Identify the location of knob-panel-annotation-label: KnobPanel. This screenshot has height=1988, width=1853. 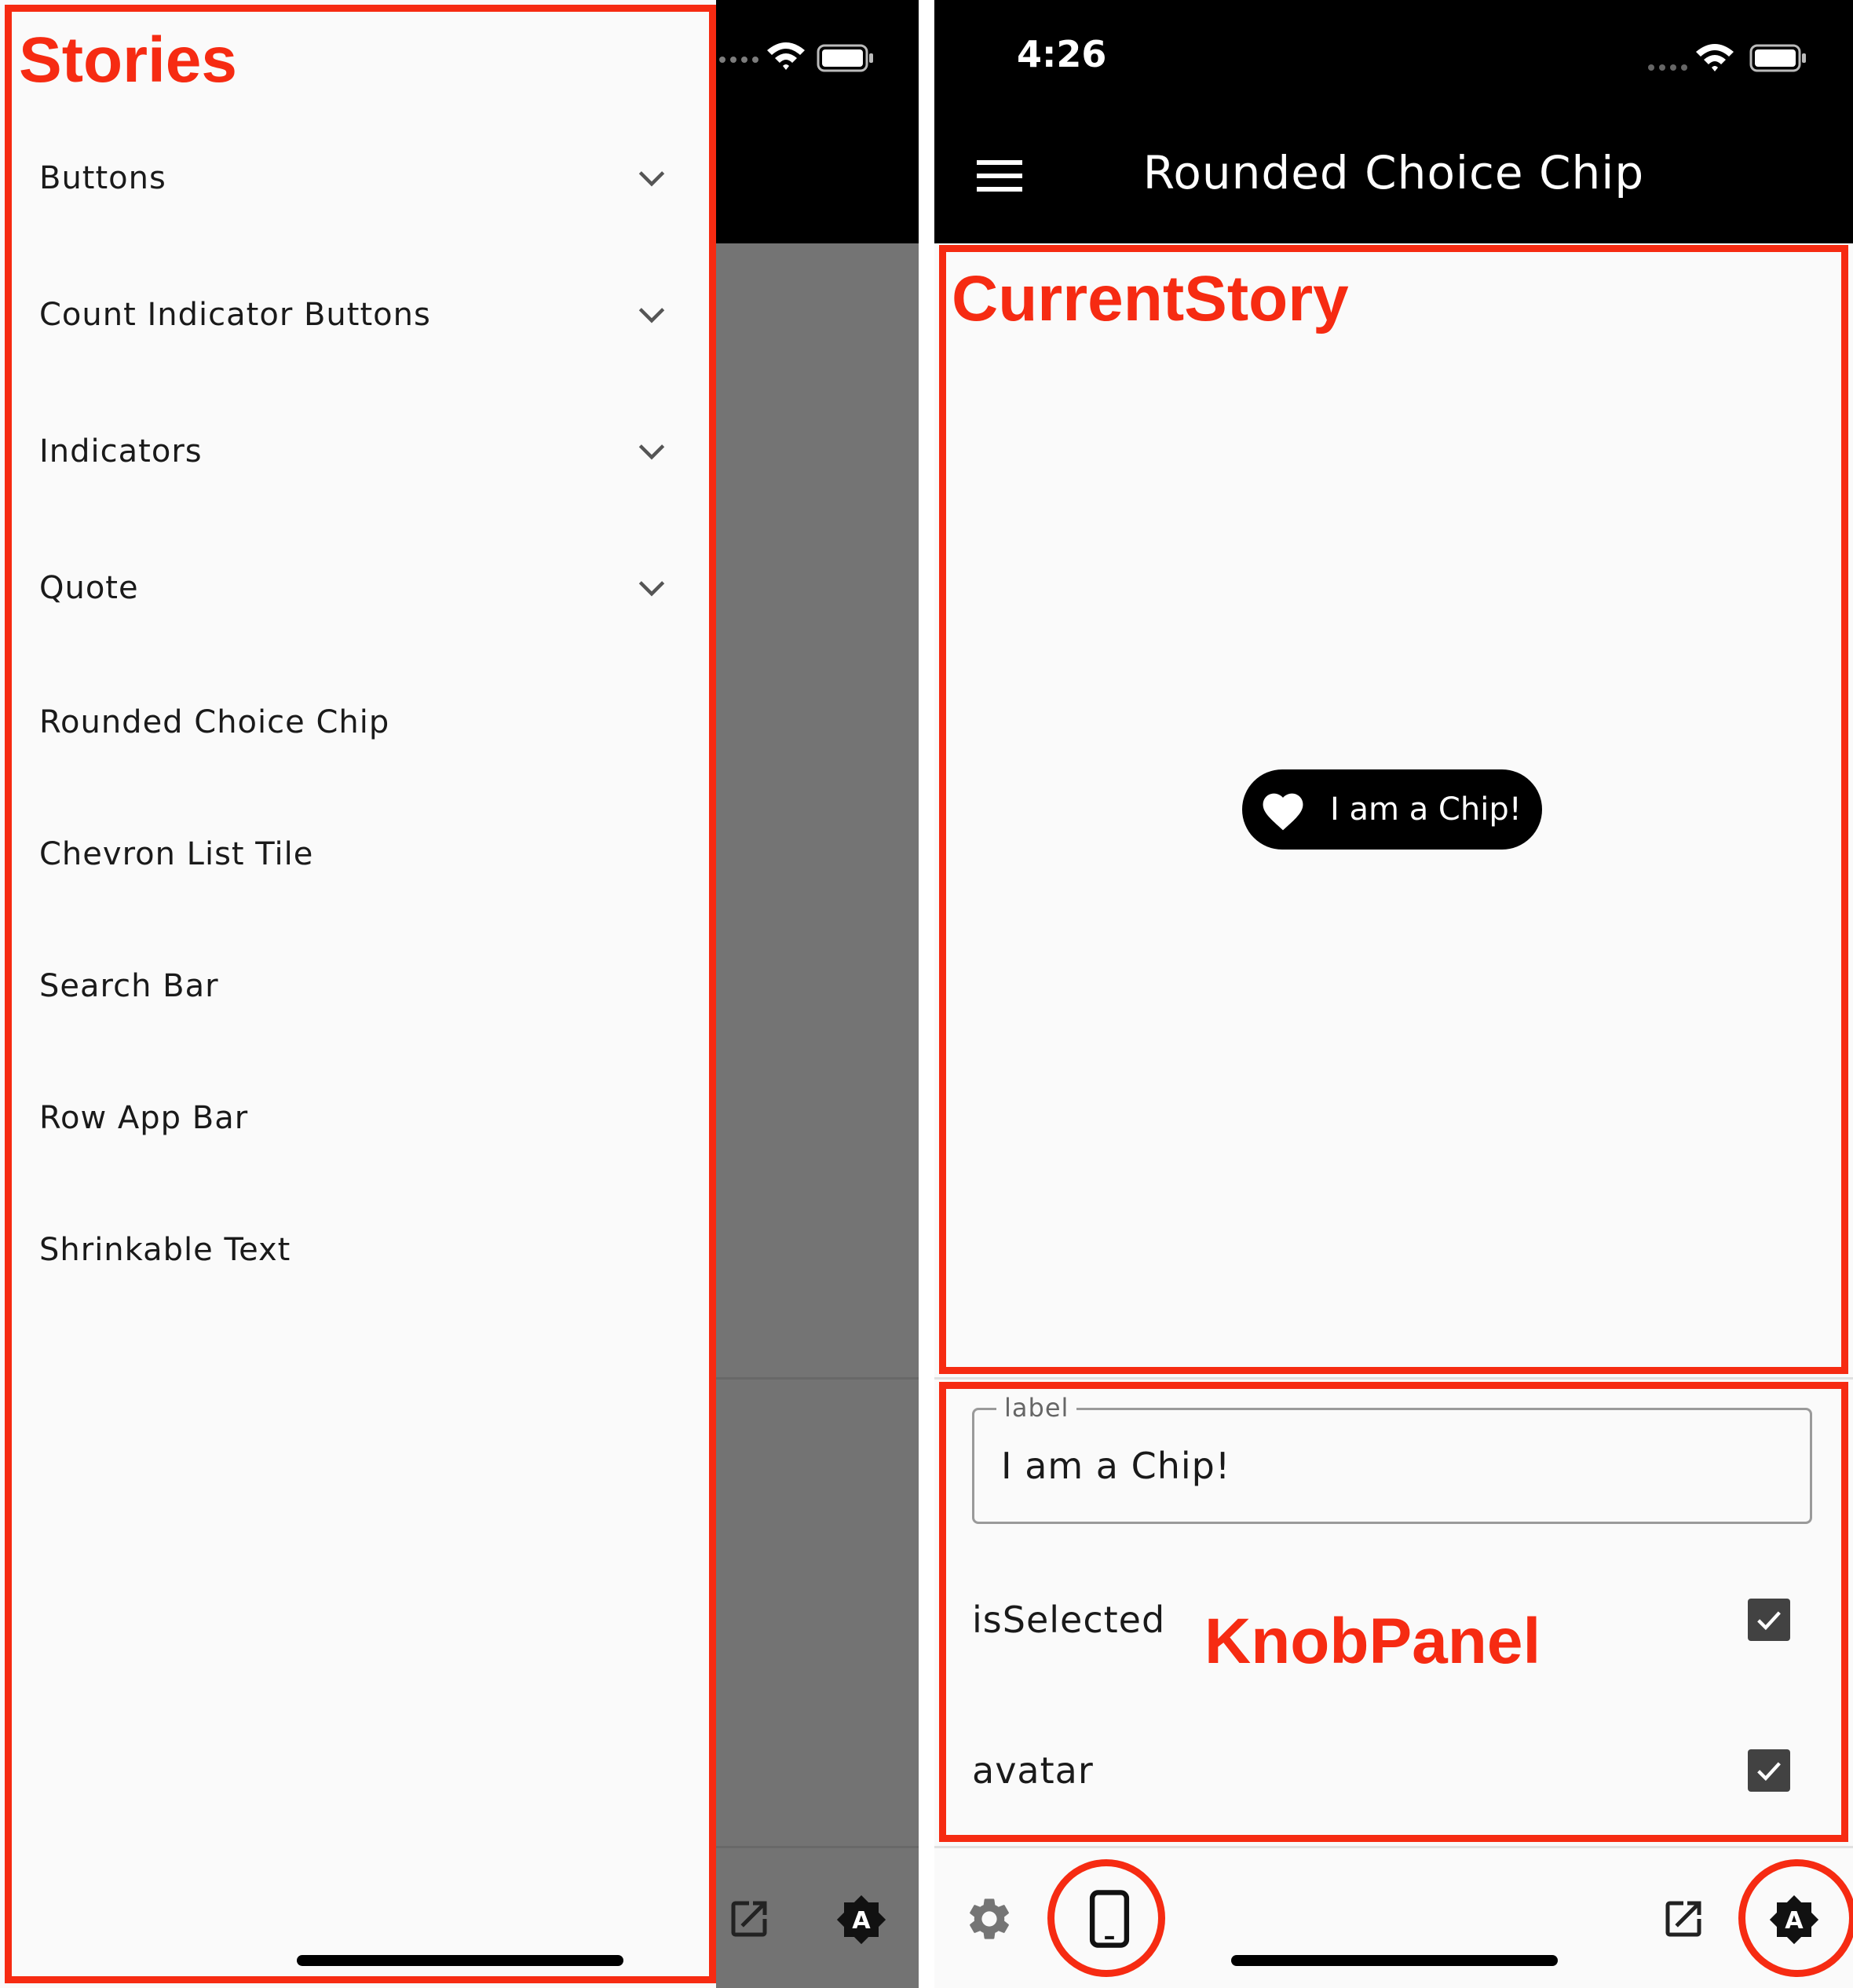
(1372, 1641).